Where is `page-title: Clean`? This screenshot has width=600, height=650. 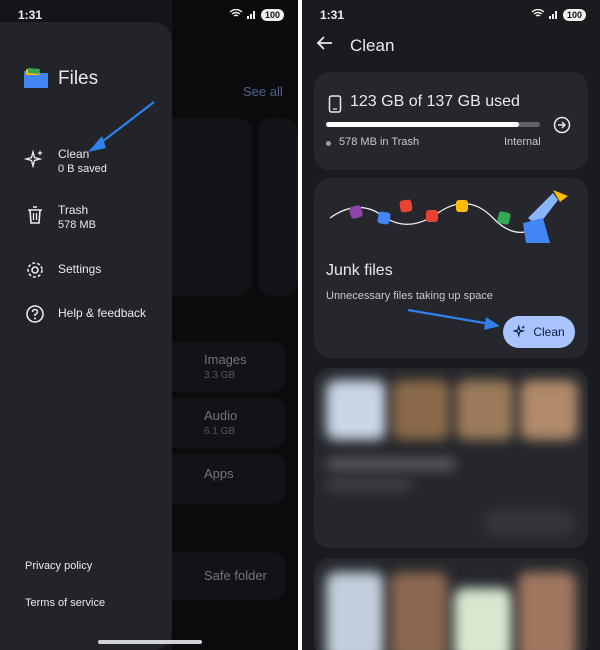 page-title: Clean is located at coordinates (372, 45).